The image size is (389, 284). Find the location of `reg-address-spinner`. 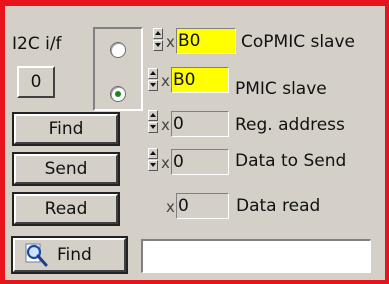

reg-address-spinner is located at coordinates (153, 122).